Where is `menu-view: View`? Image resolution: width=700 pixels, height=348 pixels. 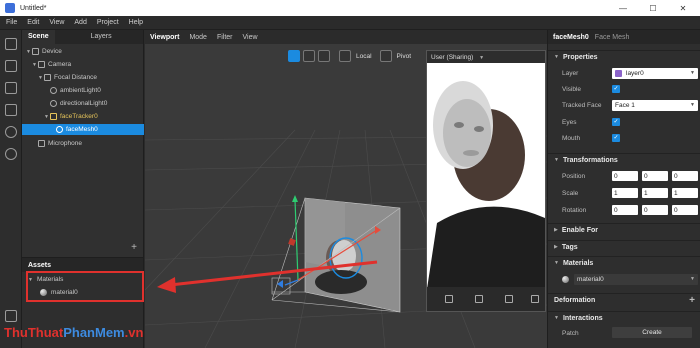 menu-view: View is located at coordinates (56, 22).